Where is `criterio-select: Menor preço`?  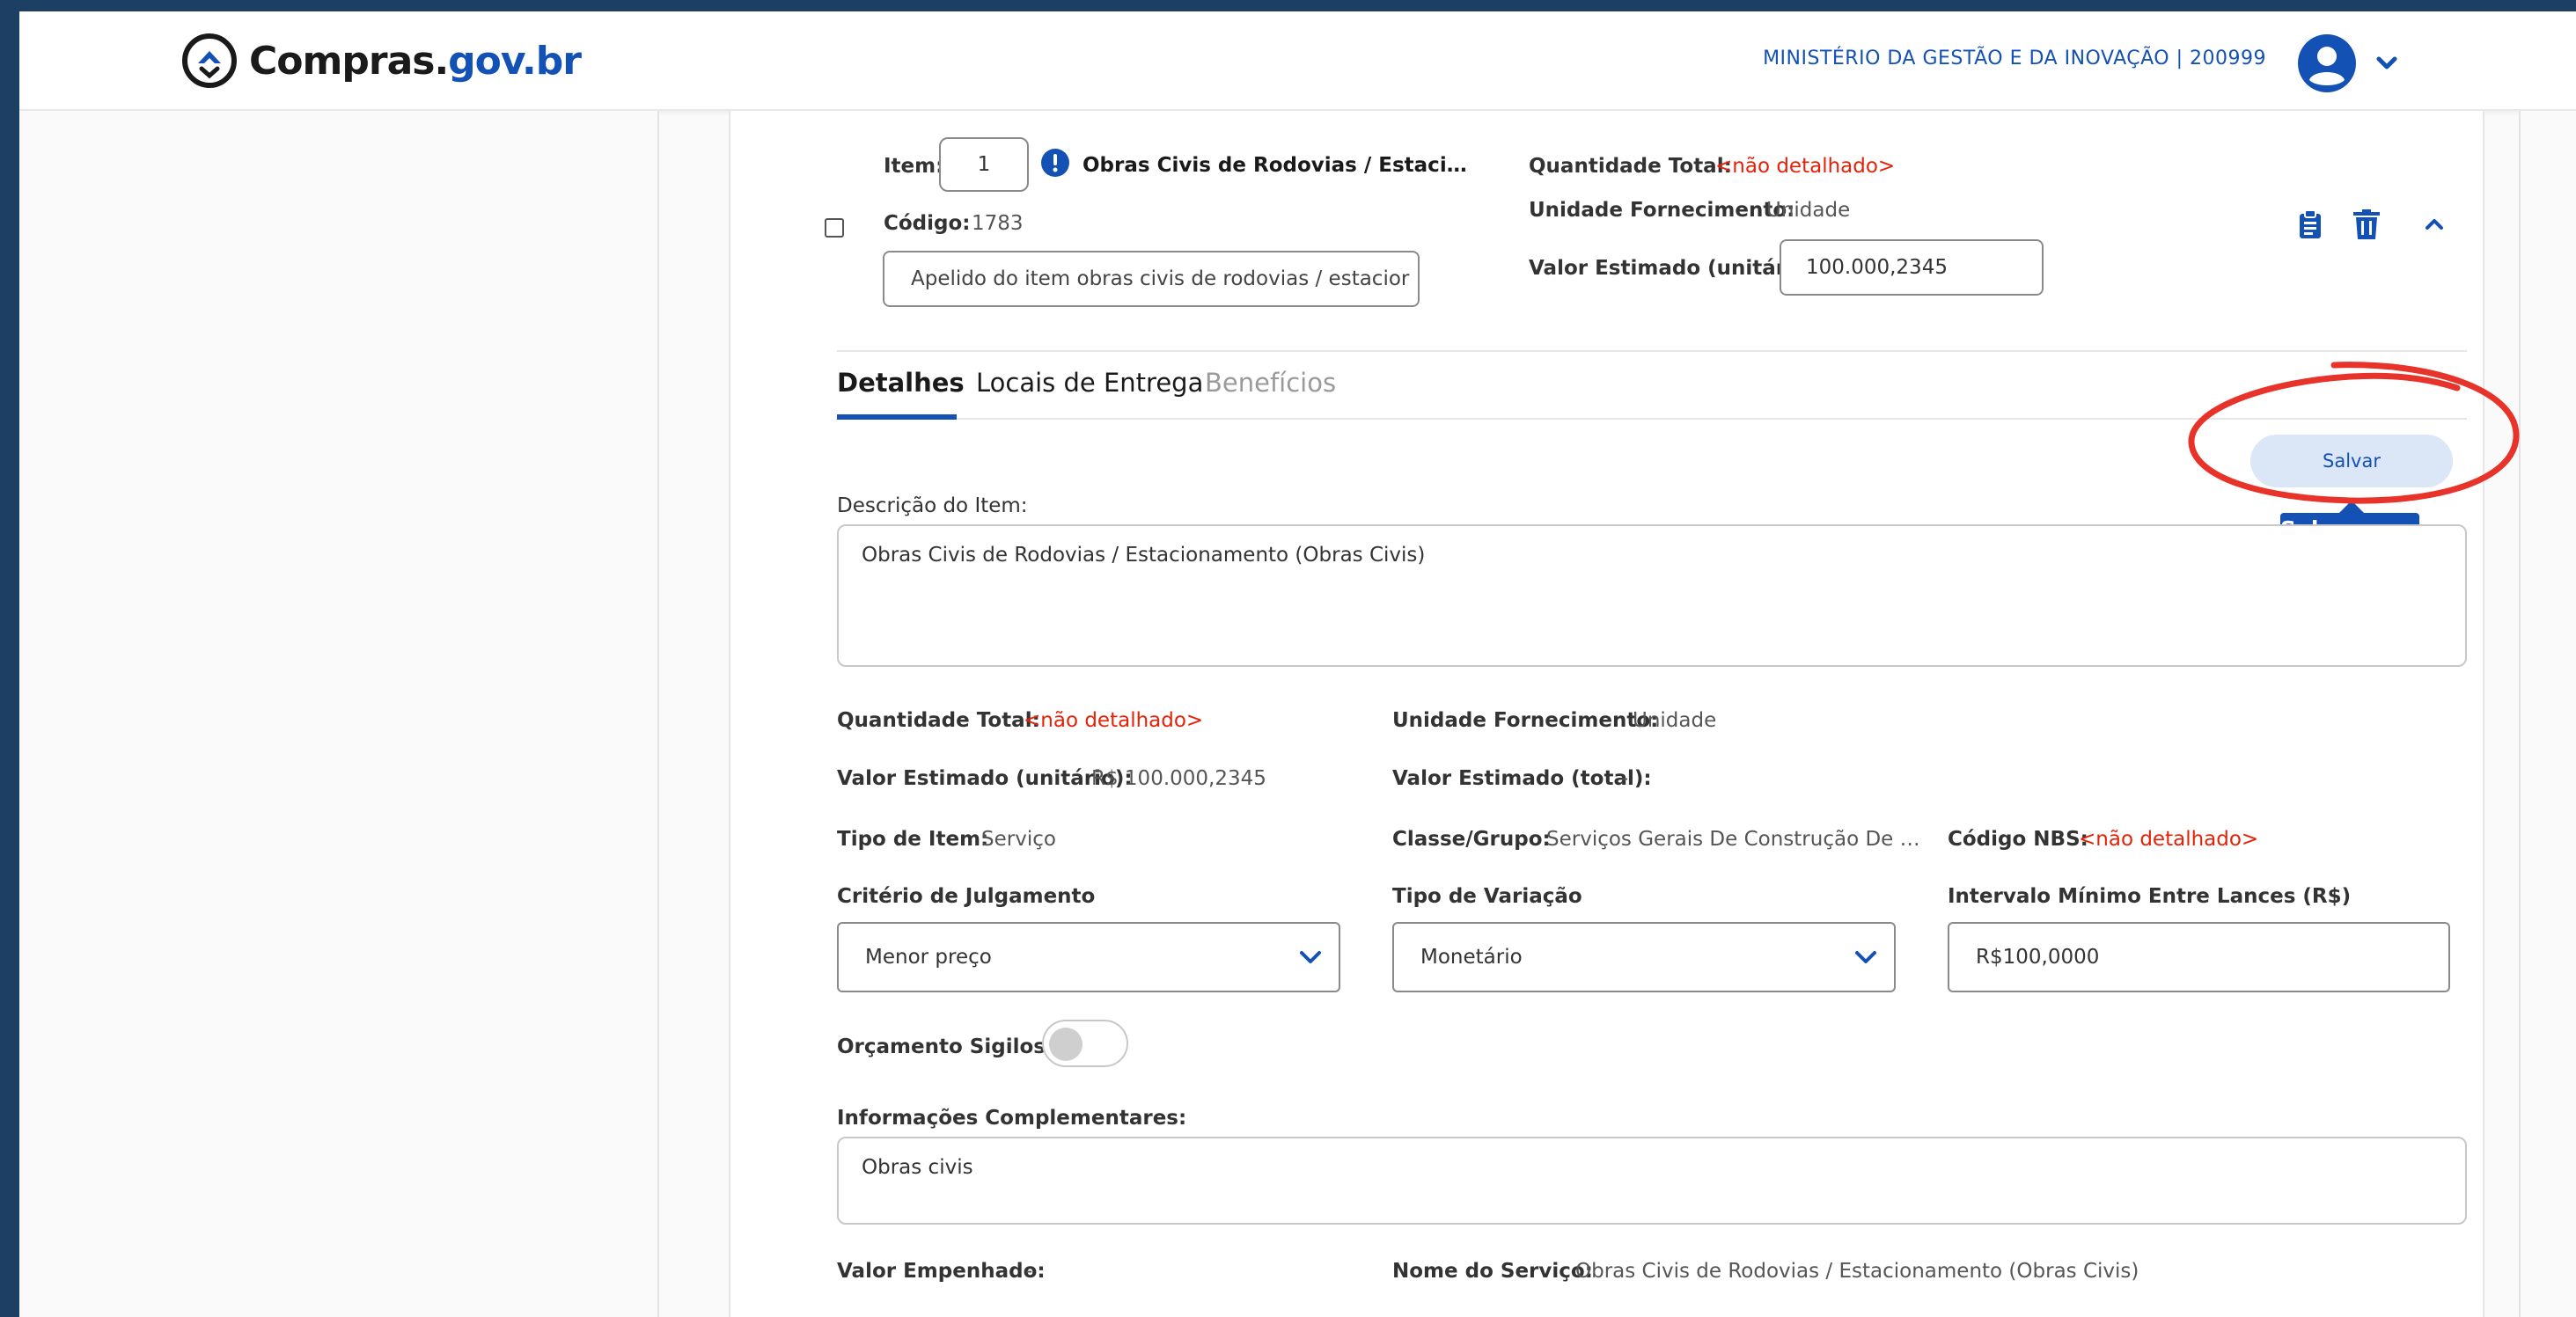
criterio-select: Menor preço is located at coordinates (1088, 957).